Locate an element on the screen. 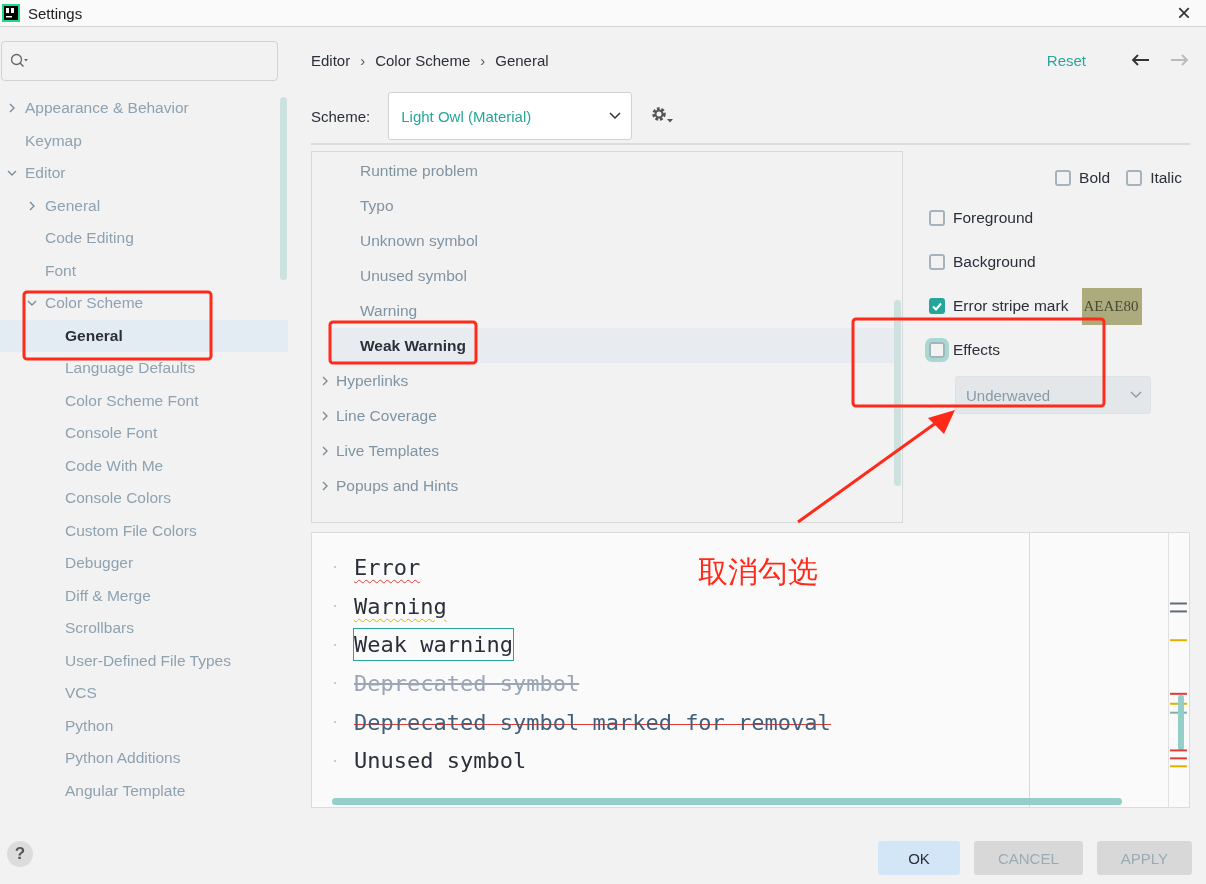 This screenshot has width=1206, height=884. tree-item: Warning is located at coordinates (612, 310).